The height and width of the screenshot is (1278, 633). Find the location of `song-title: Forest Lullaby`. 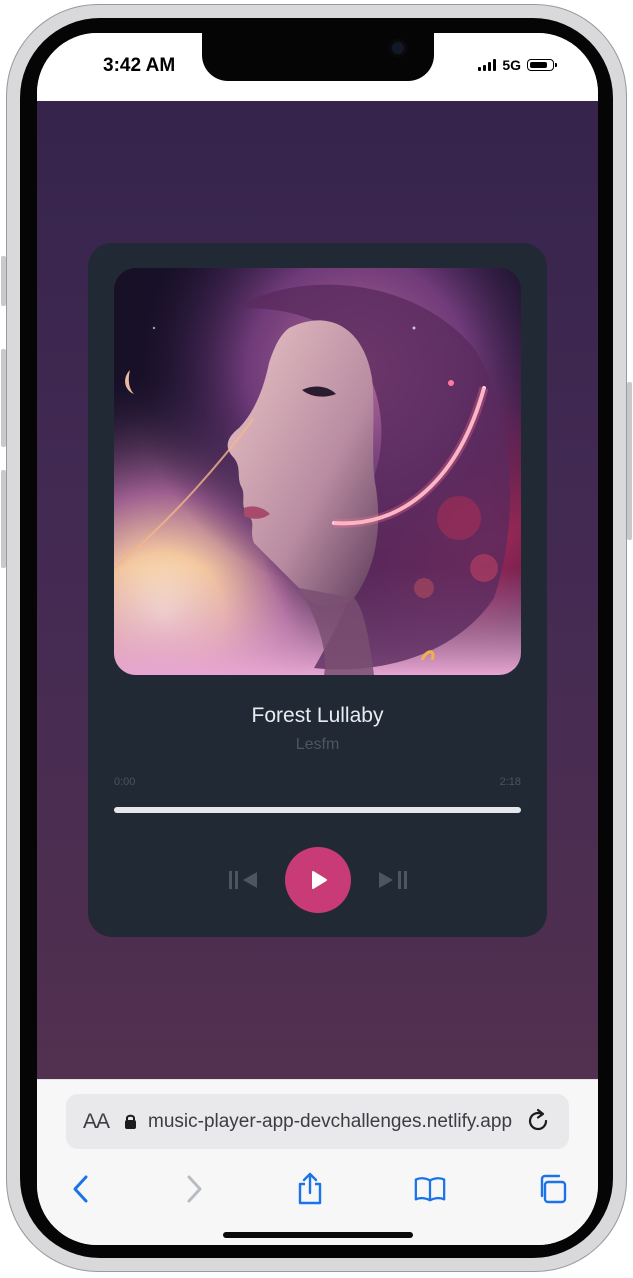

song-title: Forest Lullaby is located at coordinates (317, 715).